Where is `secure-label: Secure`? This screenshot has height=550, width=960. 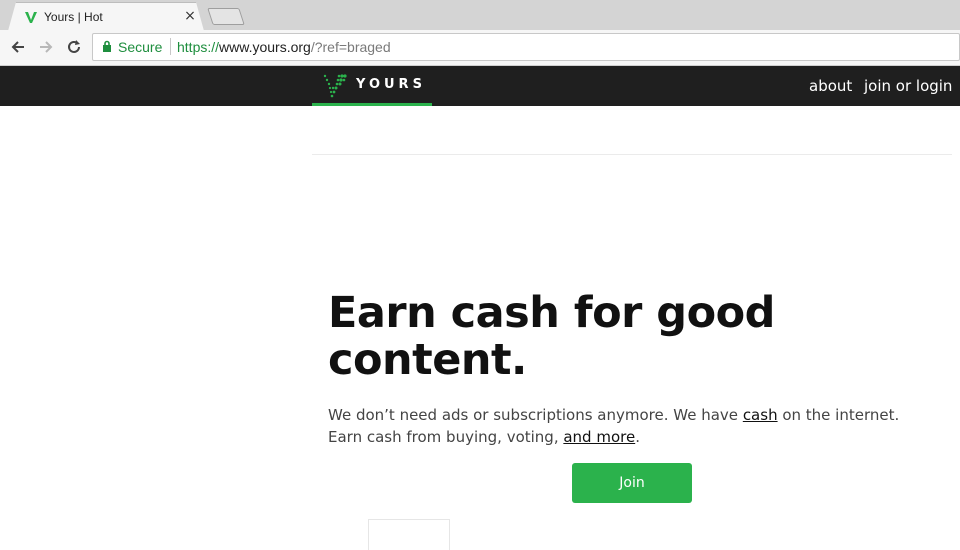
secure-label: Secure is located at coordinates (140, 47).